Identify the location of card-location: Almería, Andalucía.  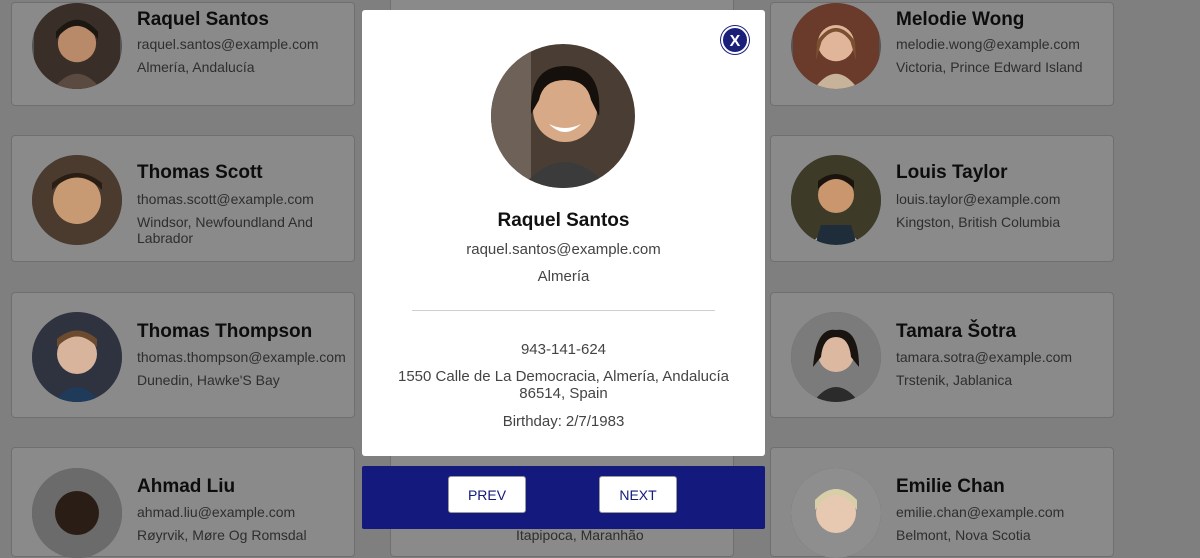
(196, 67).